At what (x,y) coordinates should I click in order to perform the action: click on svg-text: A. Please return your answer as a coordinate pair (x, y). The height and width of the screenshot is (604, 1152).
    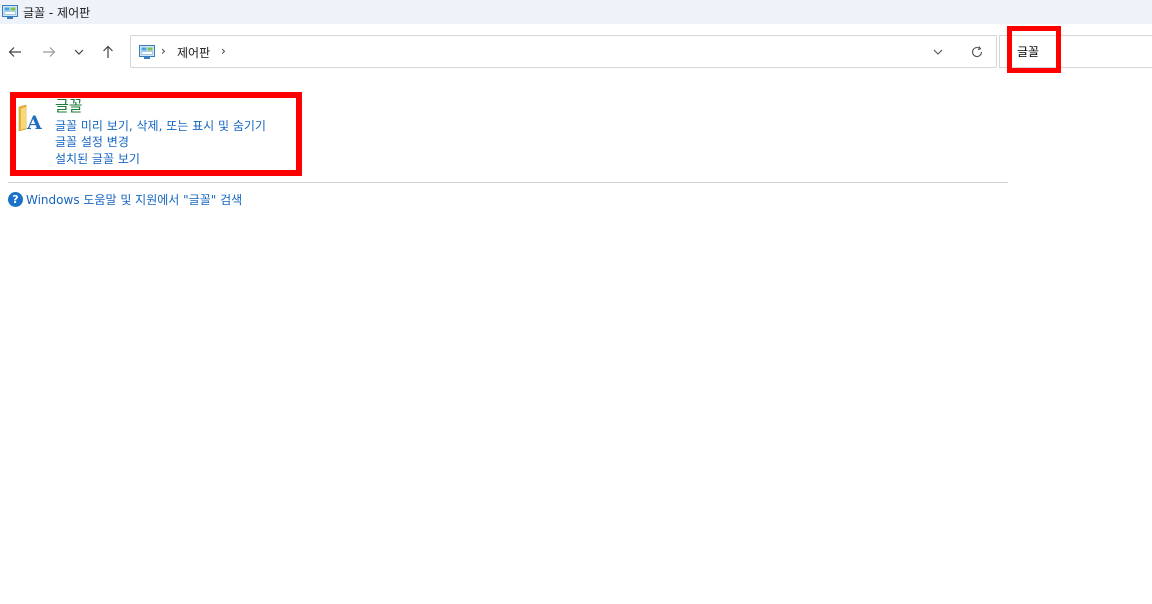
    Looking at the image, I should click on (34, 122).